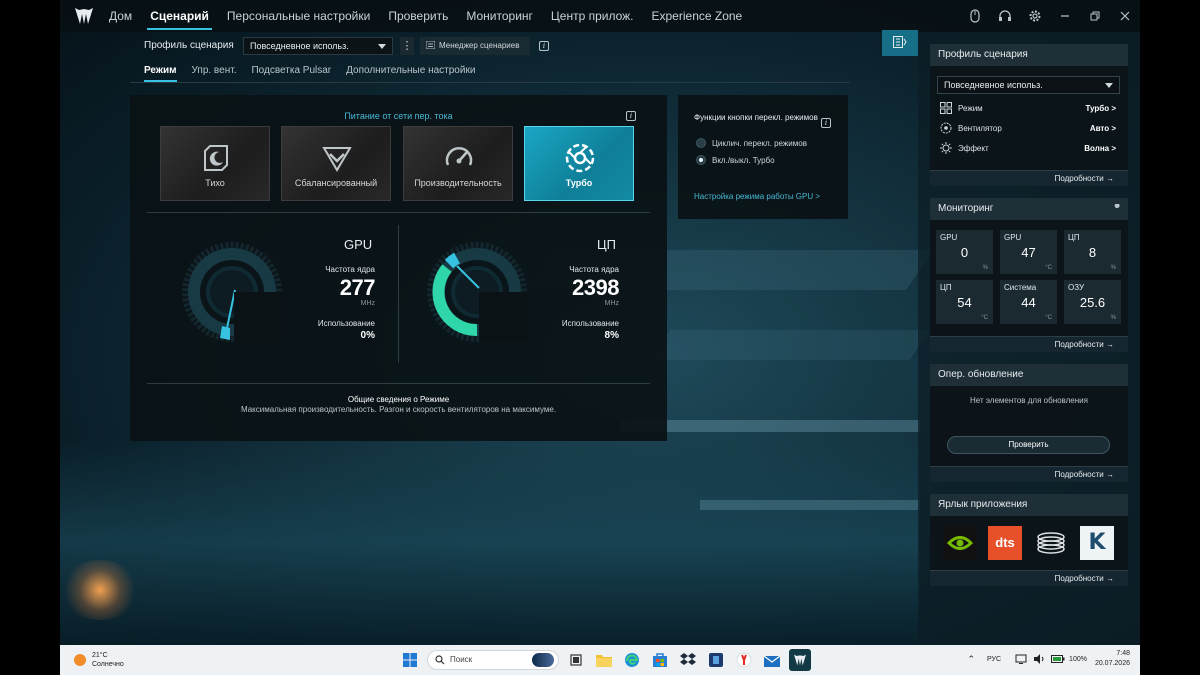 This screenshot has height=675, width=1200. What do you see at coordinates (1058, 659) in the screenshot?
I see `battery-icon` at bounding box center [1058, 659].